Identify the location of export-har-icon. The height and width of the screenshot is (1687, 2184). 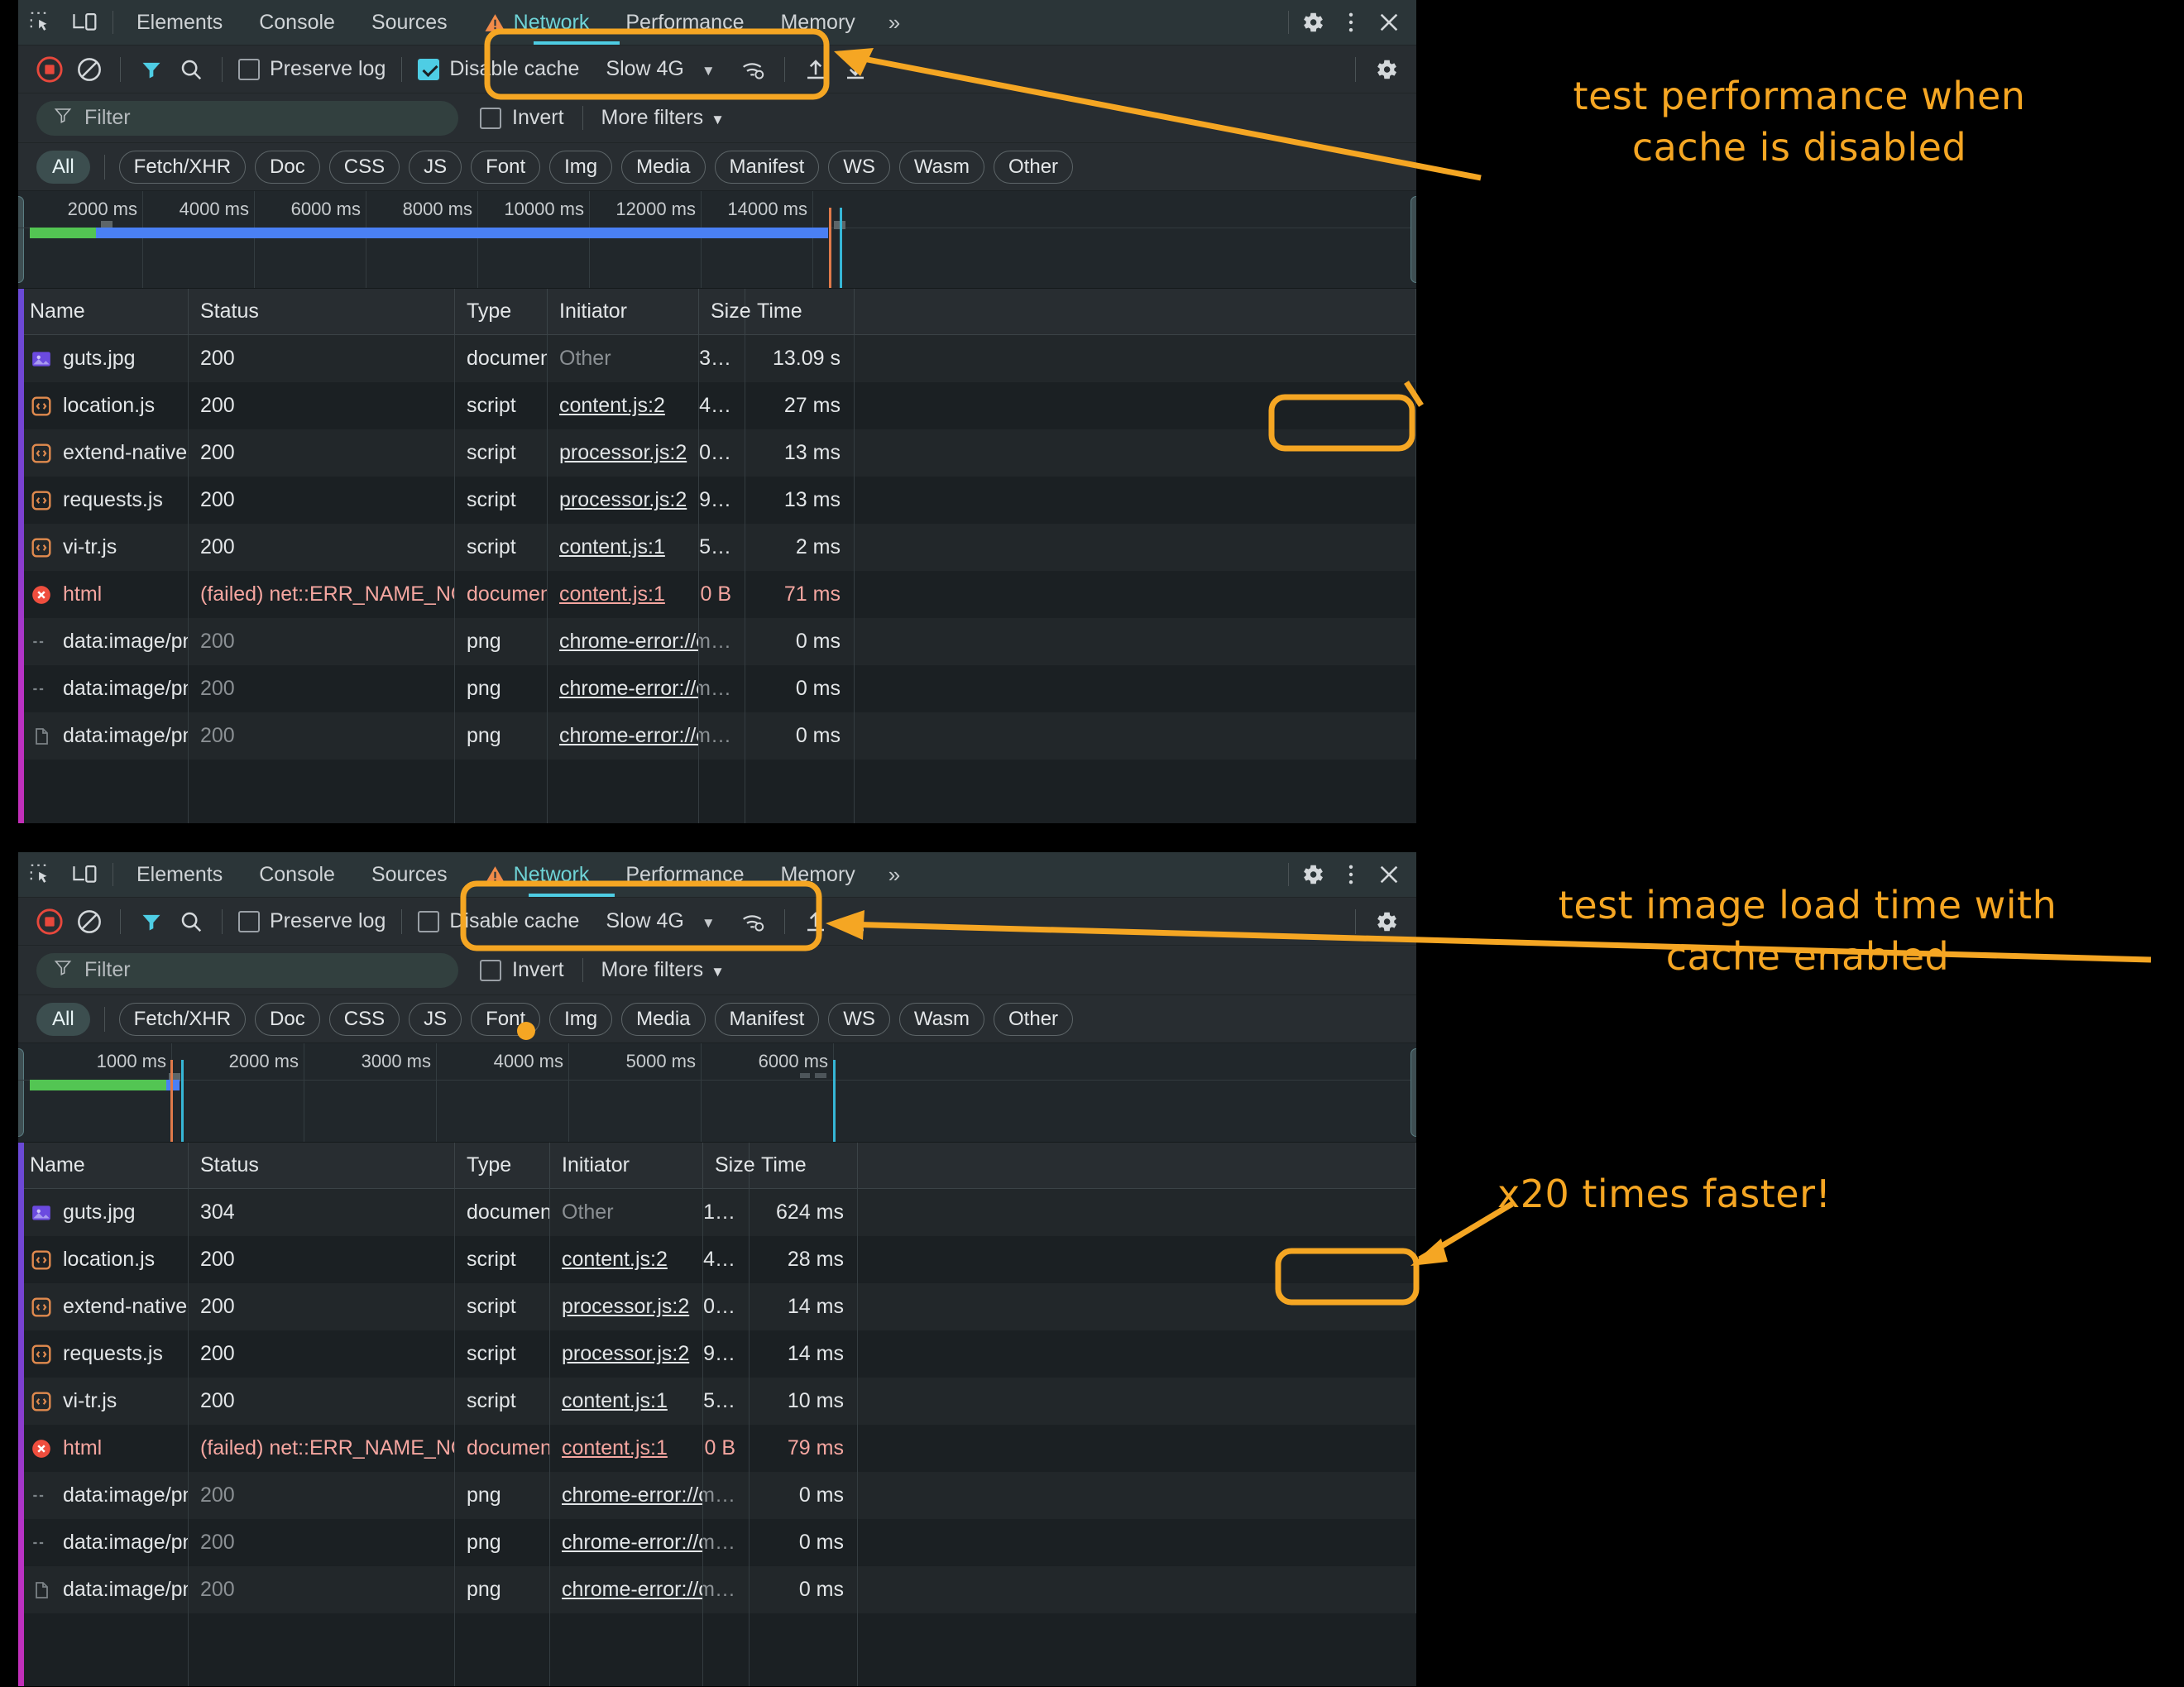
(855, 69).